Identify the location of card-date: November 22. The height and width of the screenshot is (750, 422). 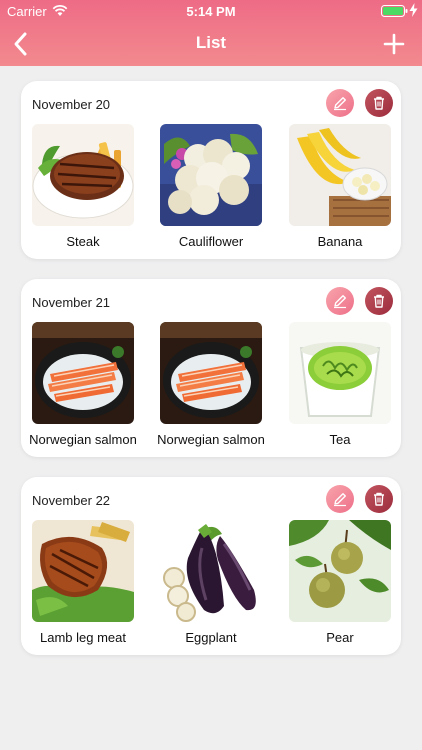
(71, 500).